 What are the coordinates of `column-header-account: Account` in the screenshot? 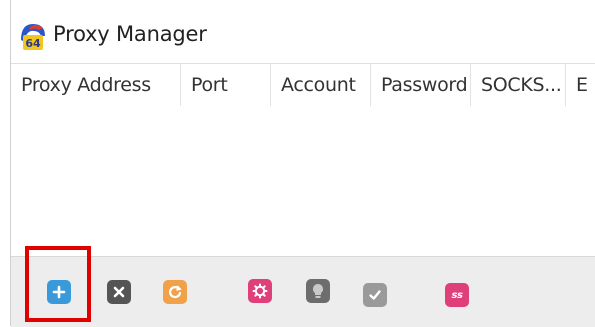 It's located at (321, 85).